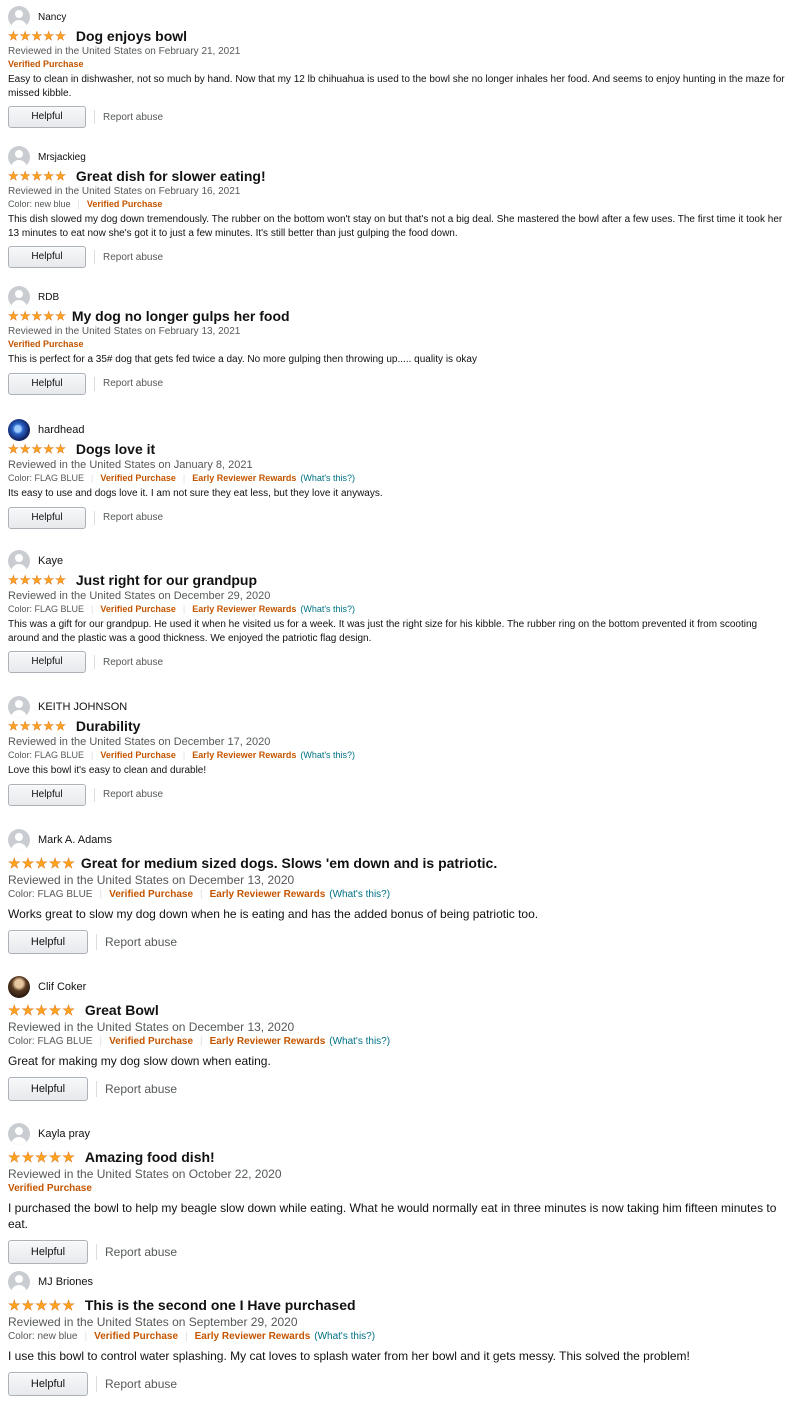 This screenshot has height=1414, width=790. What do you see at coordinates (49, 297) in the screenshot?
I see `reviewer-name: RDB` at bounding box center [49, 297].